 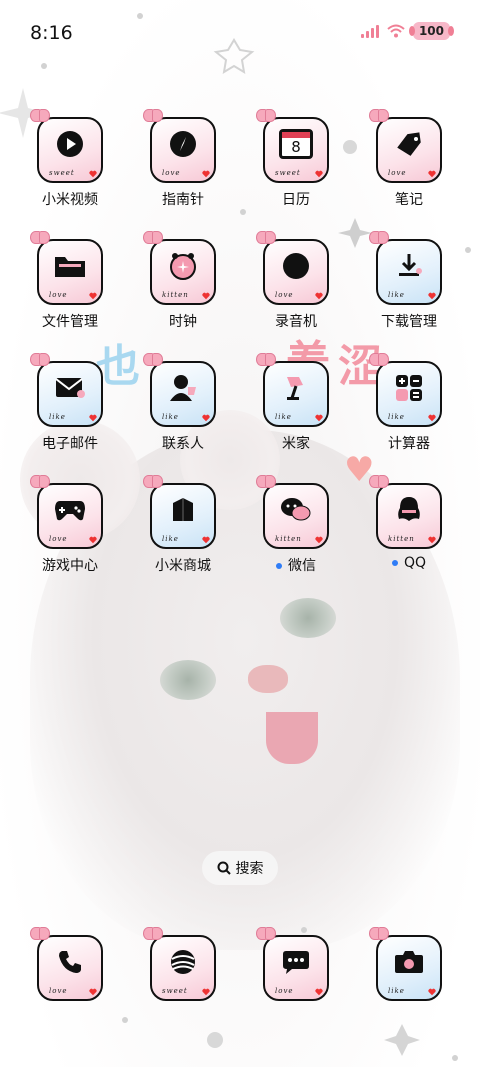 I want to click on app-tile: 8 sweet, so click(x=292, y=146).